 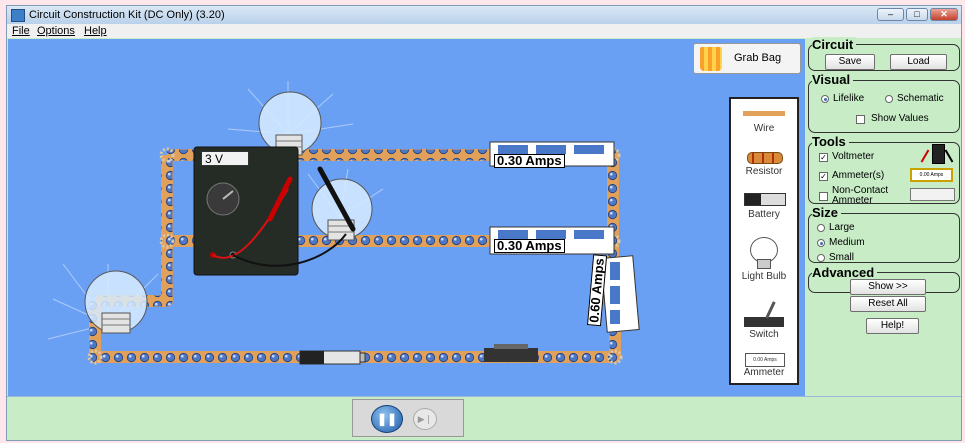 What do you see at coordinates (931, 175) in the screenshot?
I see `ammeter-tool-icon: 0.00 Amps` at bounding box center [931, 175].